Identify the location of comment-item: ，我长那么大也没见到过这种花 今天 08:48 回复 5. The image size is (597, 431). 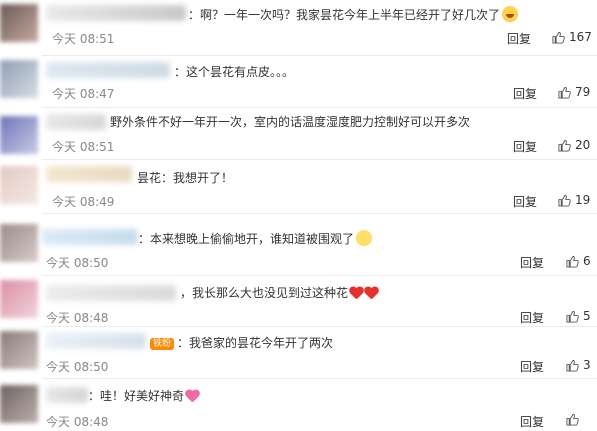
(298, 301).